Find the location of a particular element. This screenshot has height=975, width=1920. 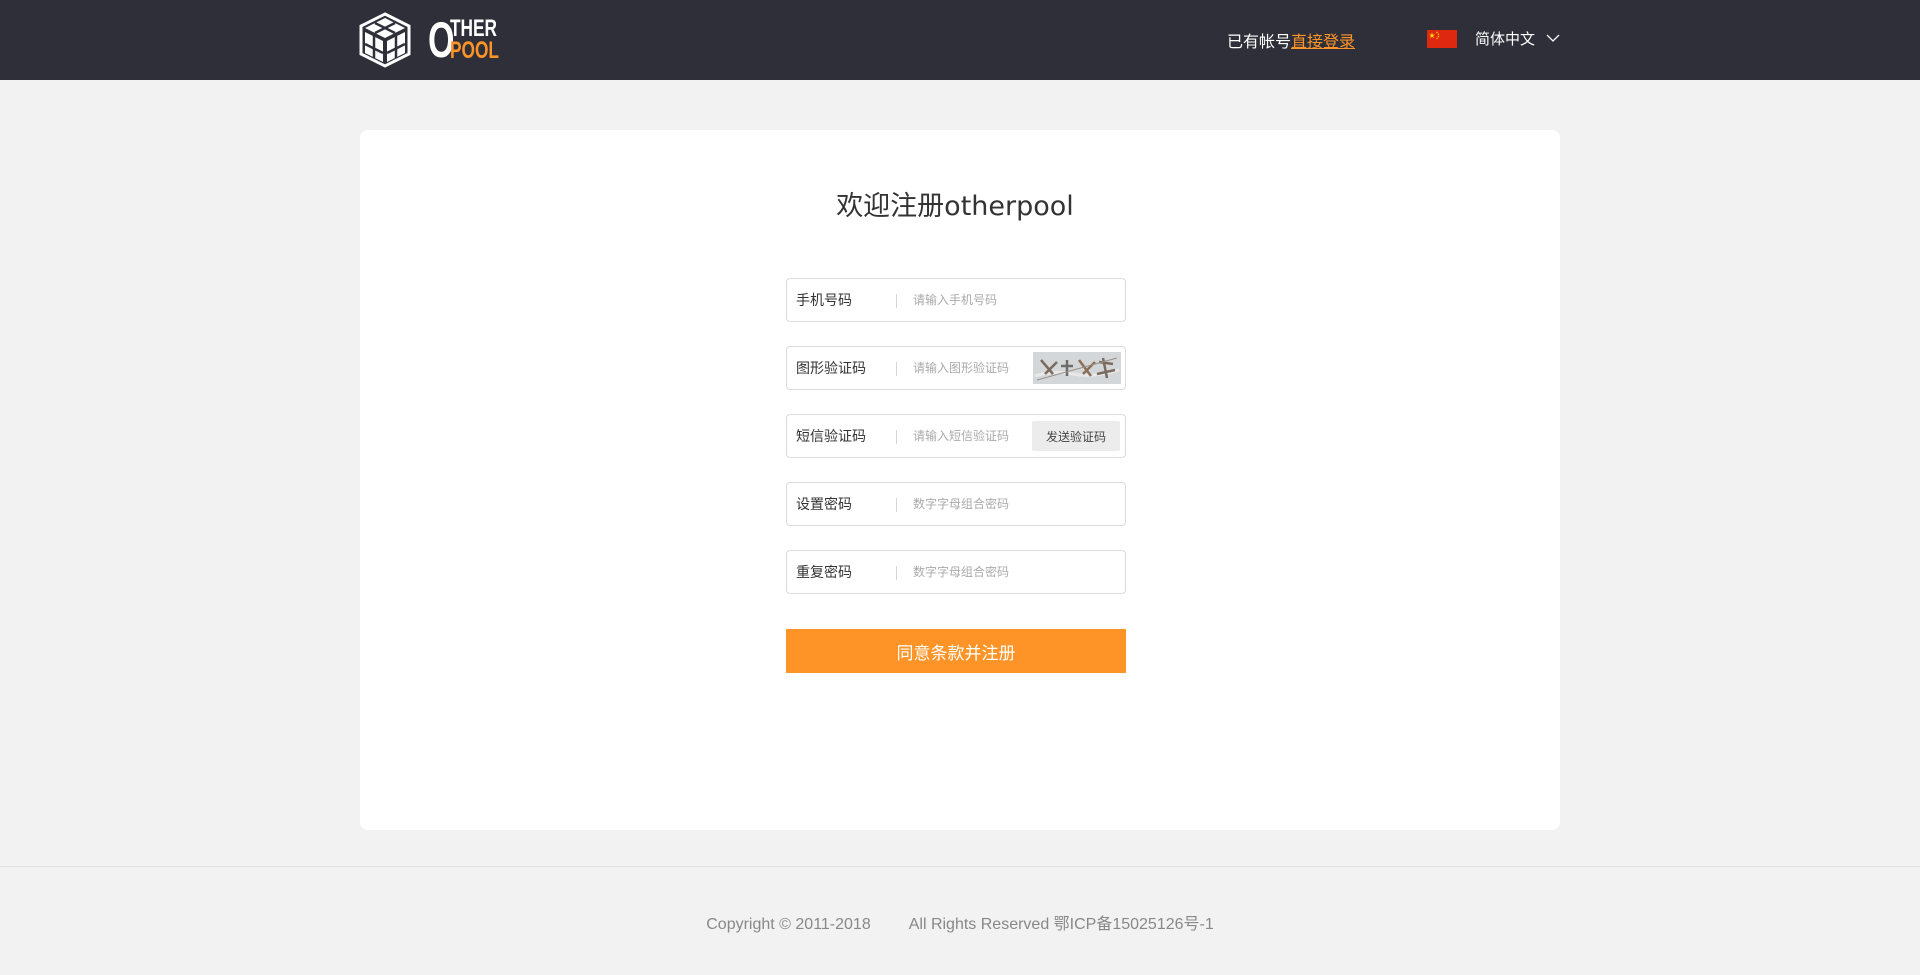

sms-code-field: 短信验证码 发送验证码 is located at coordinates (956, 436).